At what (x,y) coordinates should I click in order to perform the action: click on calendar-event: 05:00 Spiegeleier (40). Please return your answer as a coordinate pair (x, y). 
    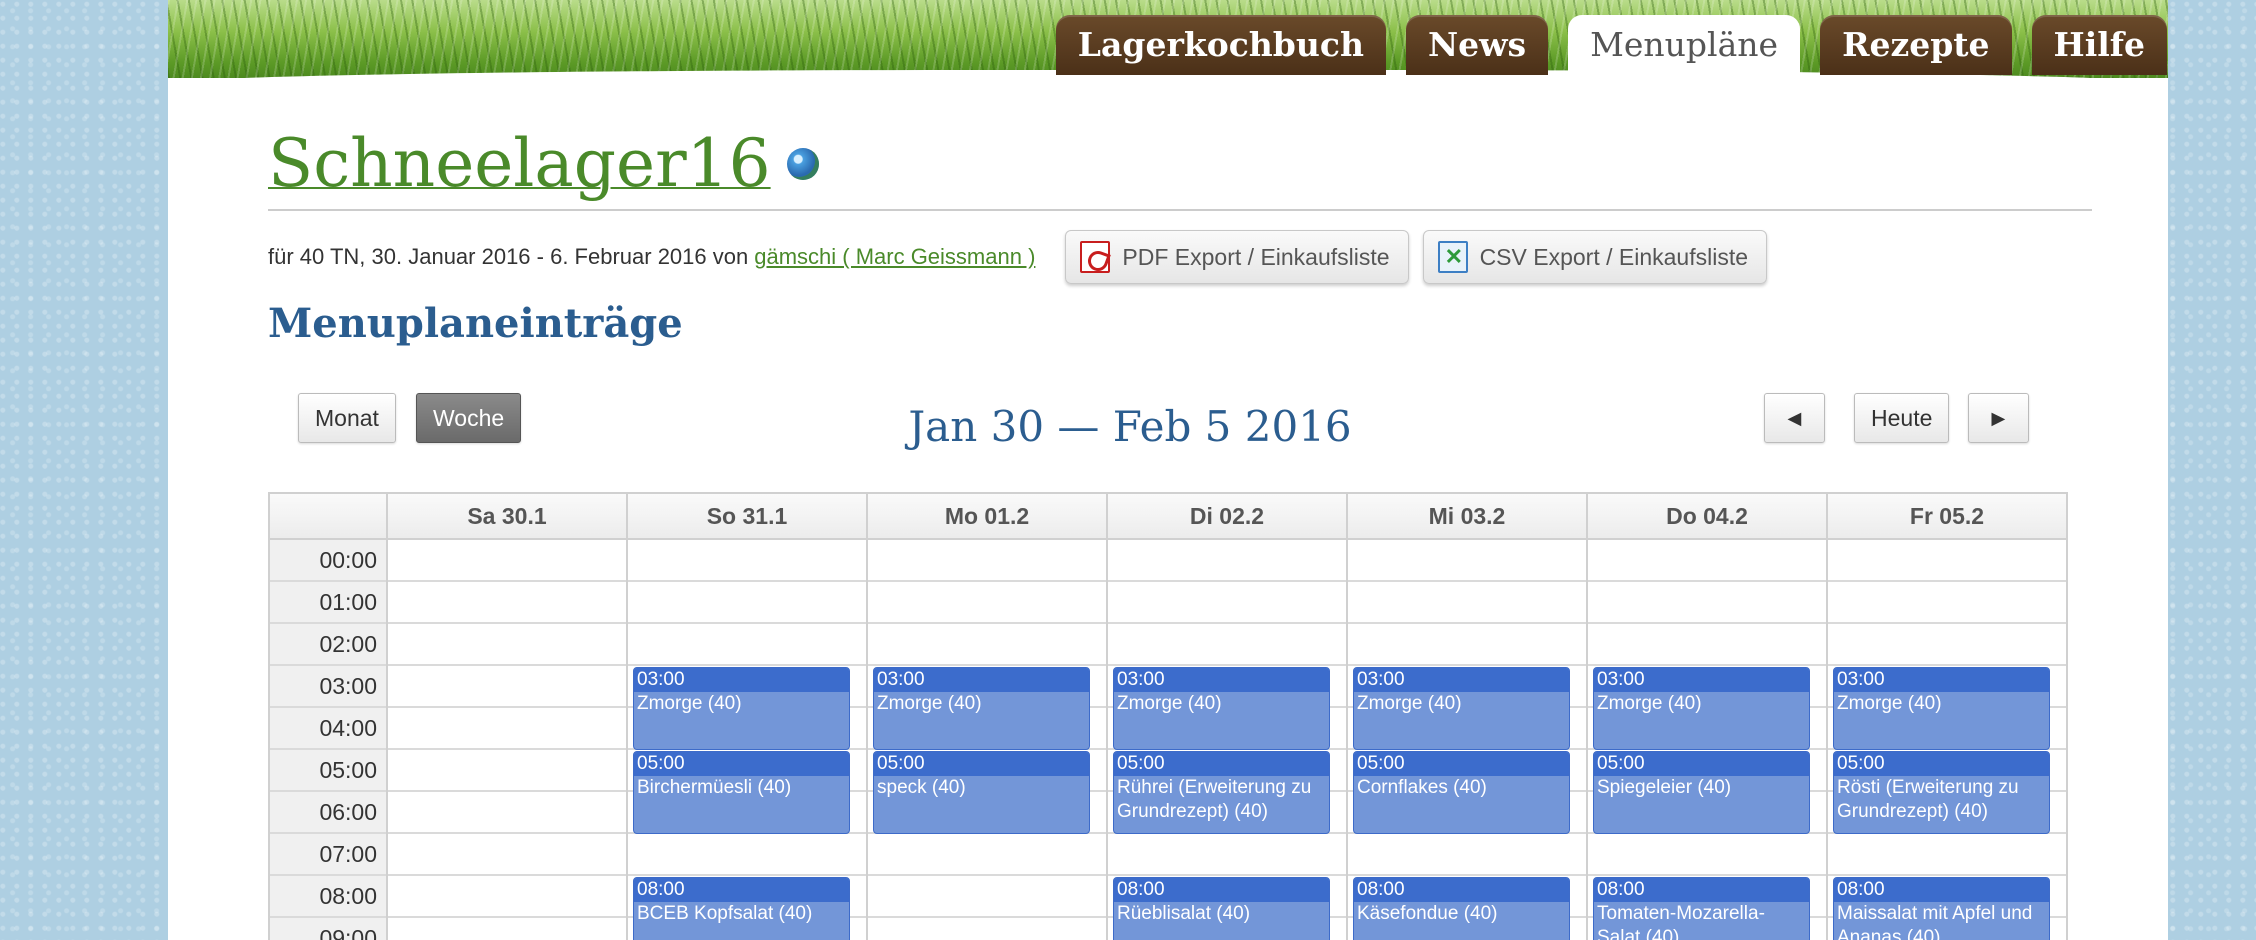
    Looking at the image, I should click on (1701, 792).